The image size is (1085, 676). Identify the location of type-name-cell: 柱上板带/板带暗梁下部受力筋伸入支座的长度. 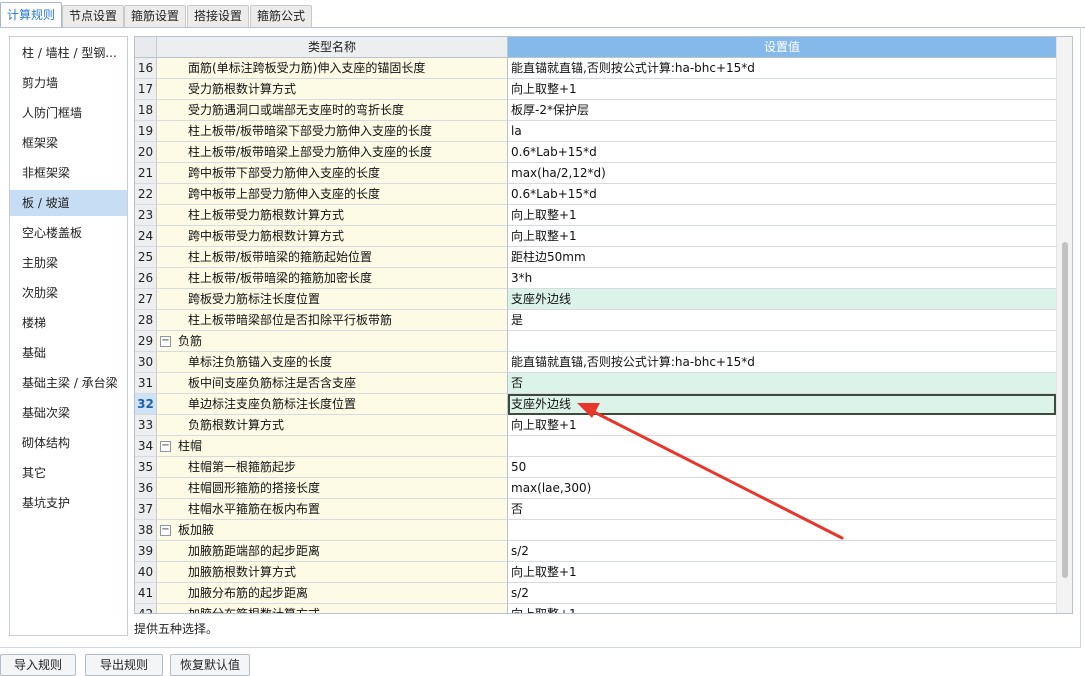
(332, 131).